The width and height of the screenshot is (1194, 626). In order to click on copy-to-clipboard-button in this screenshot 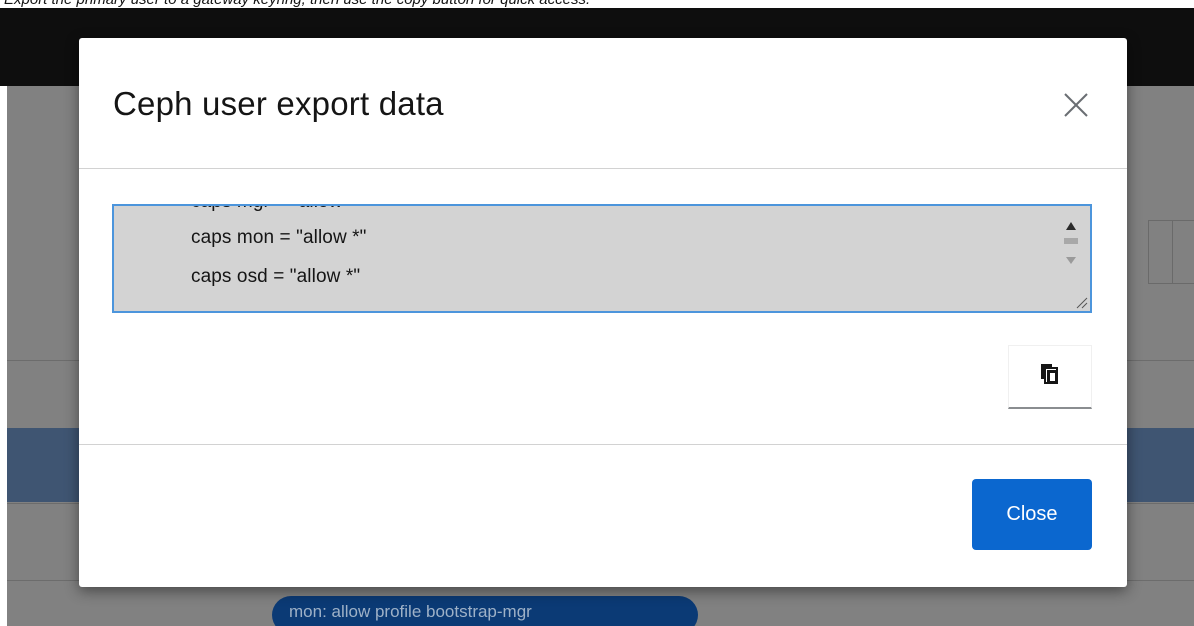, I will do `click(1050, 377)`.